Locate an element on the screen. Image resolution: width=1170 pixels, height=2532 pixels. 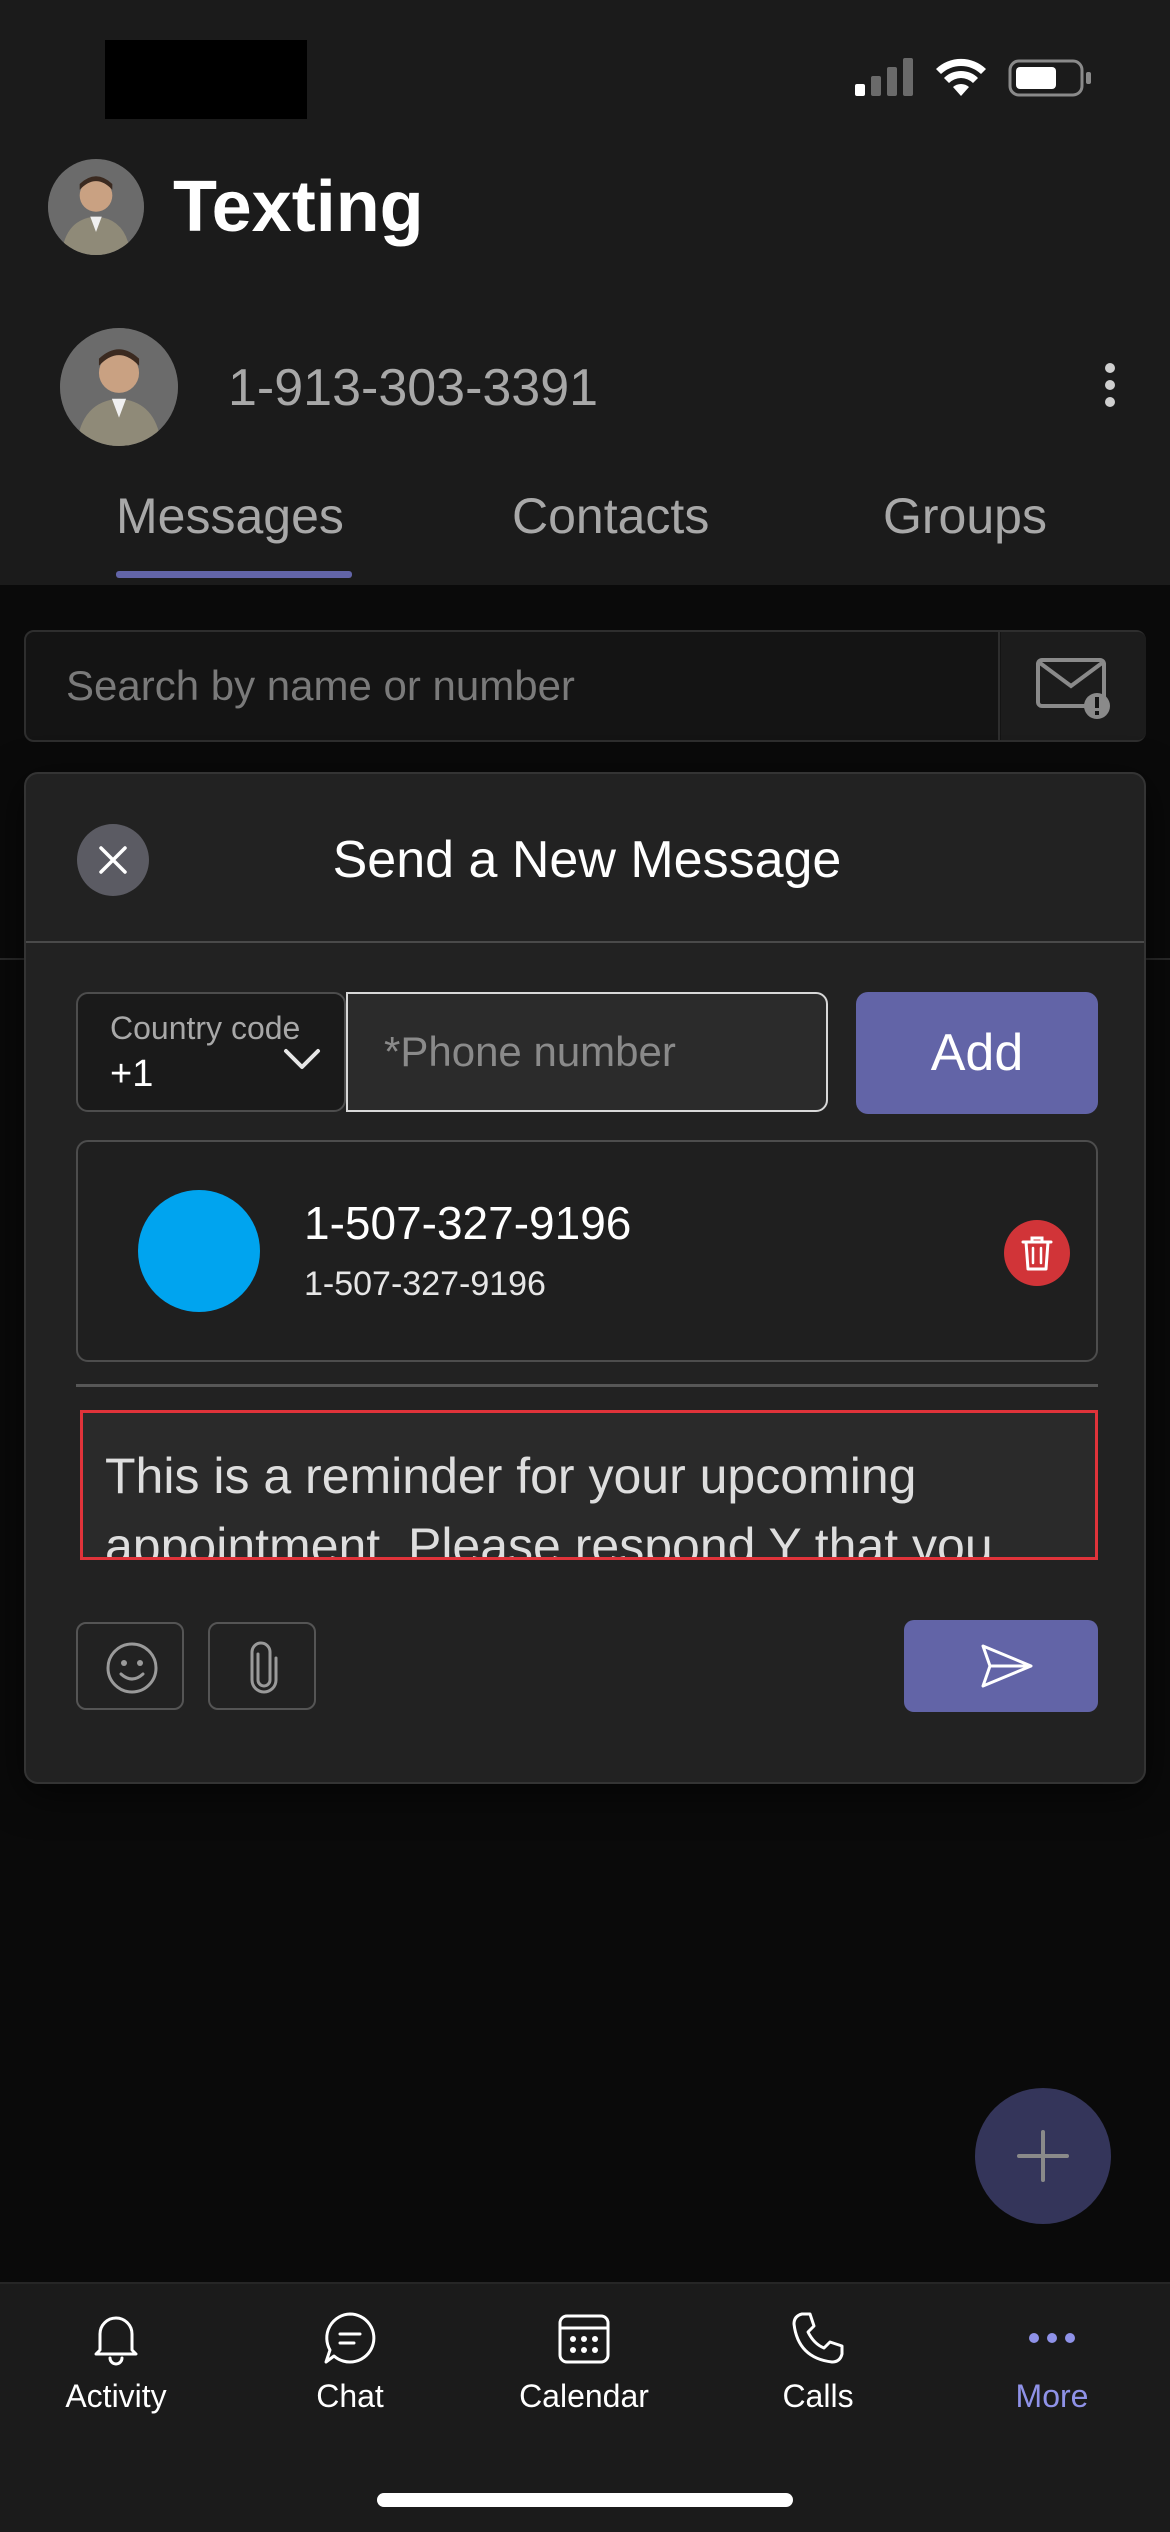
cellular-signal-icon is located at coordinates (884, 77).